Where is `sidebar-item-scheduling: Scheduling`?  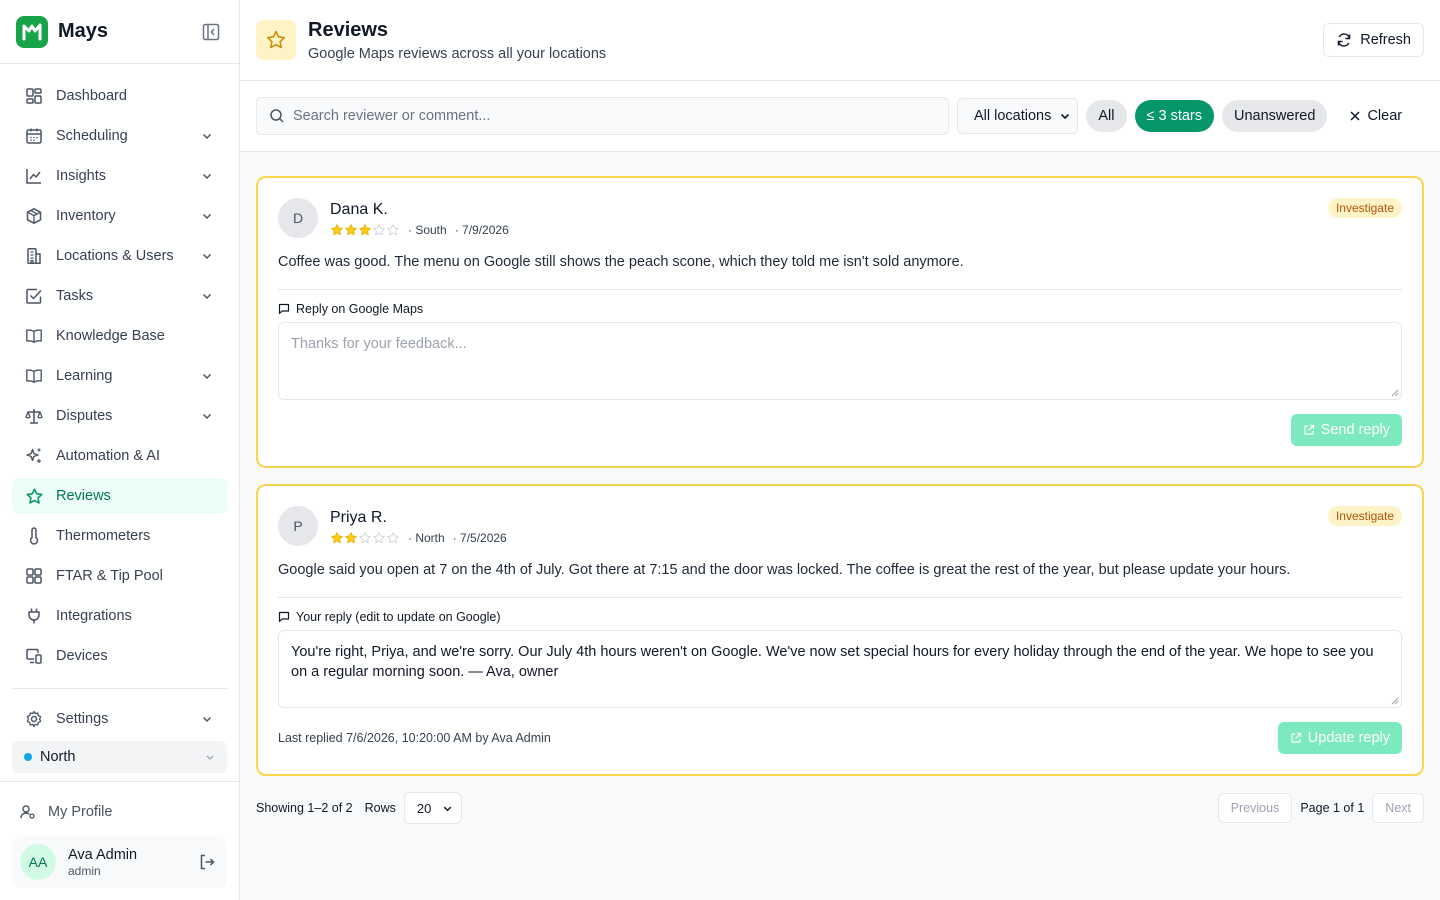 sidebar-item-scheduling: Scheduling is located at coordinates (119, 136).